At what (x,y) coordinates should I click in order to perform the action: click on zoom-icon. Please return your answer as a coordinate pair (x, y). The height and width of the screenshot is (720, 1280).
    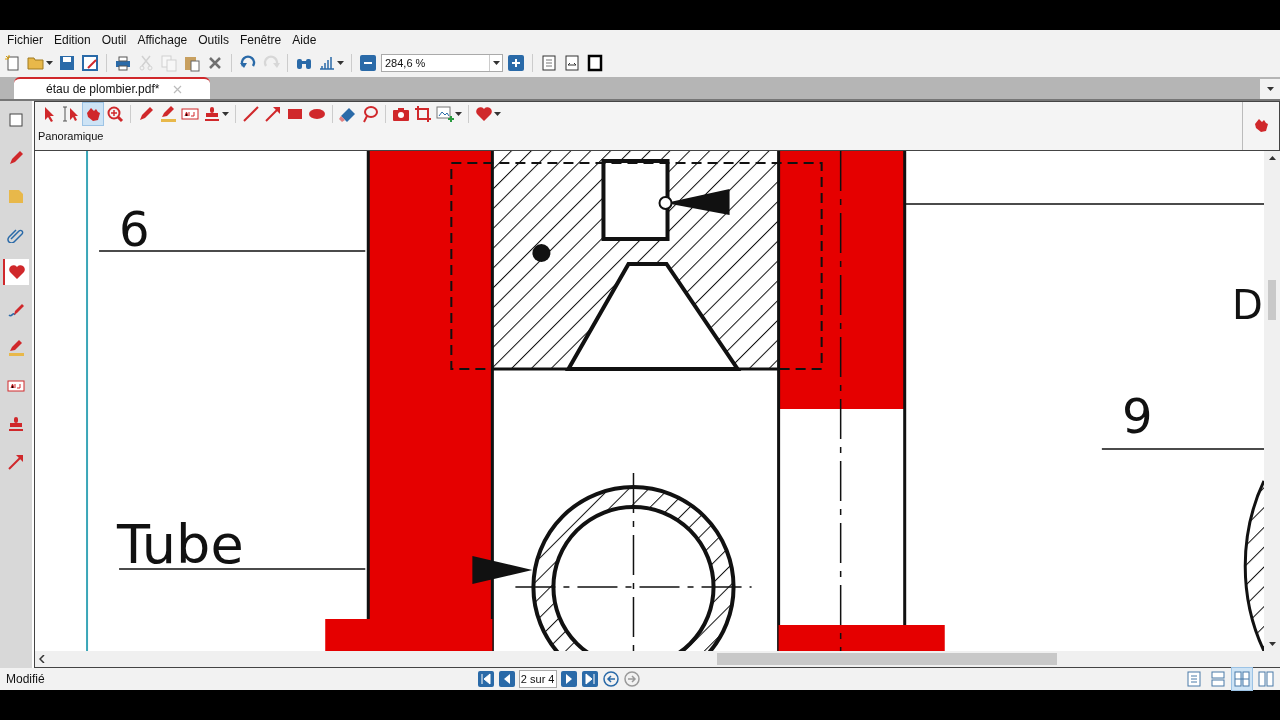
    Looking at the image, I should click on (115, 114).